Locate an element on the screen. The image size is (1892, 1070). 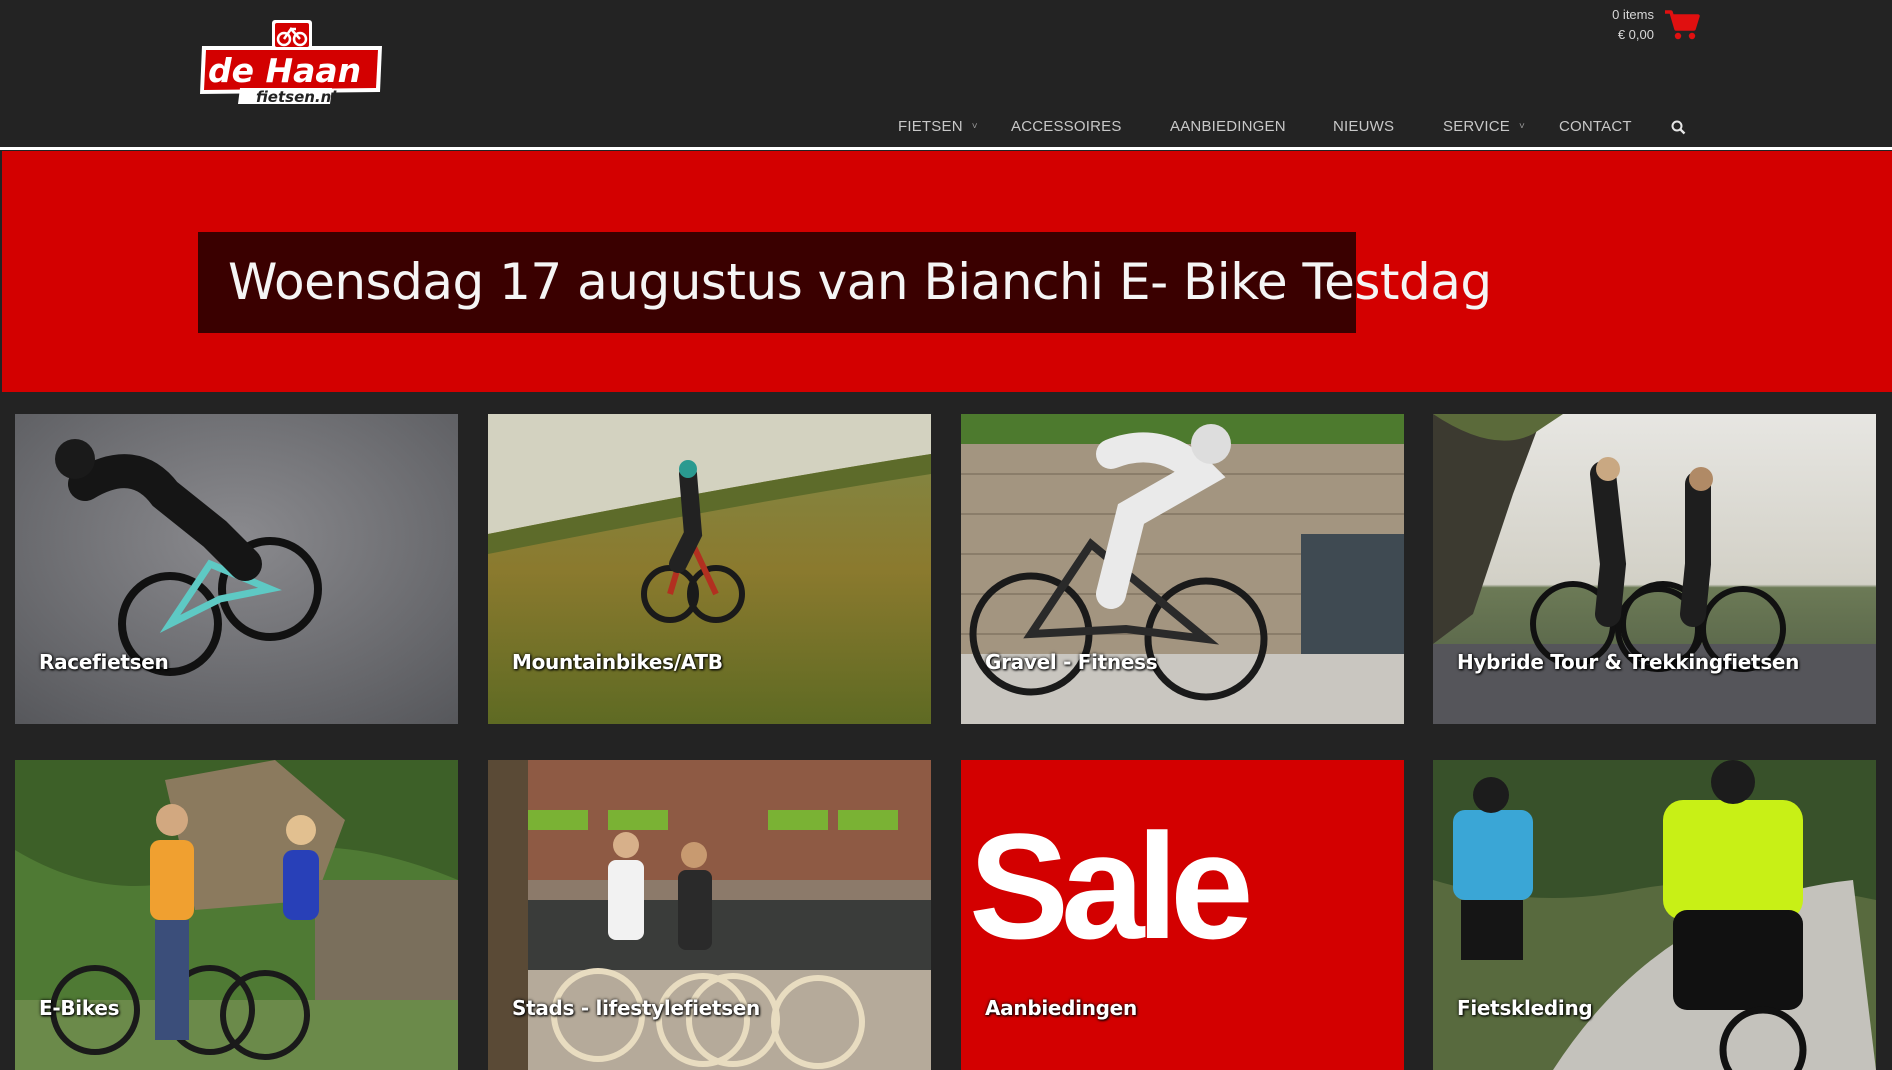
nav-service: SERVICE ˅ is located at coordinates (1484, 126).